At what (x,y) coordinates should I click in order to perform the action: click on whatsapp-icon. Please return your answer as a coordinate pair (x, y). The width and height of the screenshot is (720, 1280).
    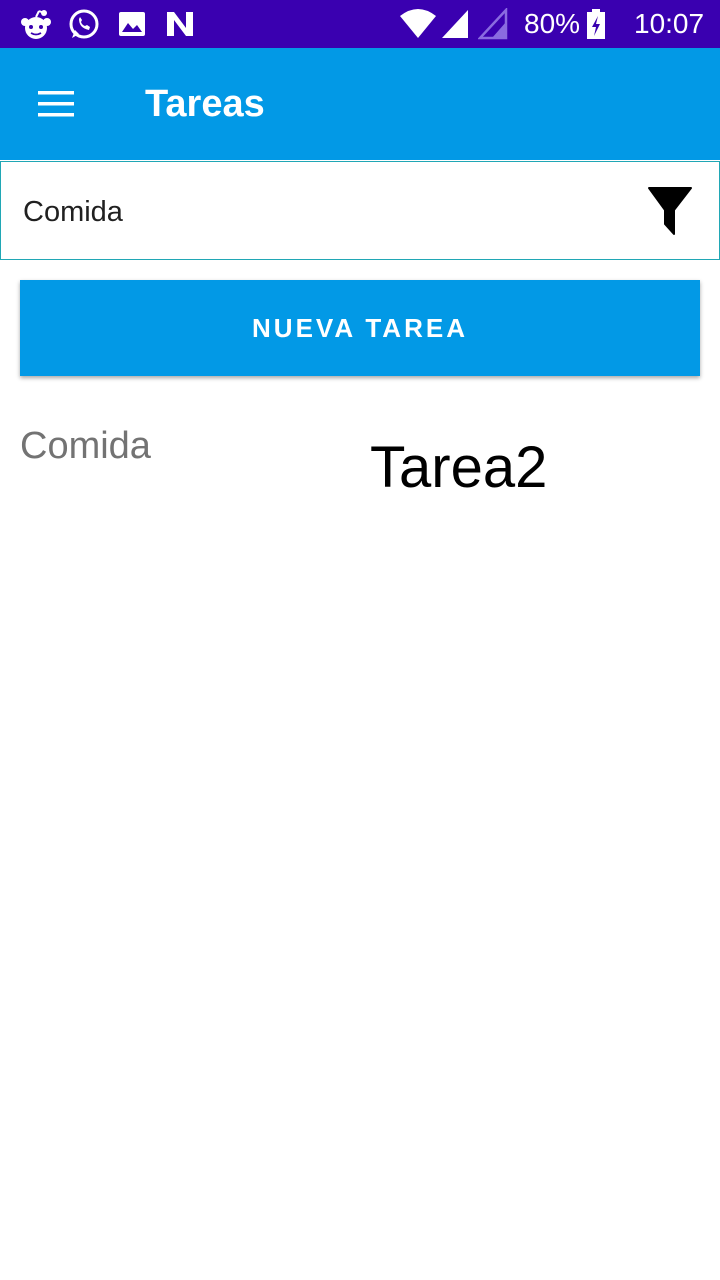
    Looking at the image, I should click on (84, 24).